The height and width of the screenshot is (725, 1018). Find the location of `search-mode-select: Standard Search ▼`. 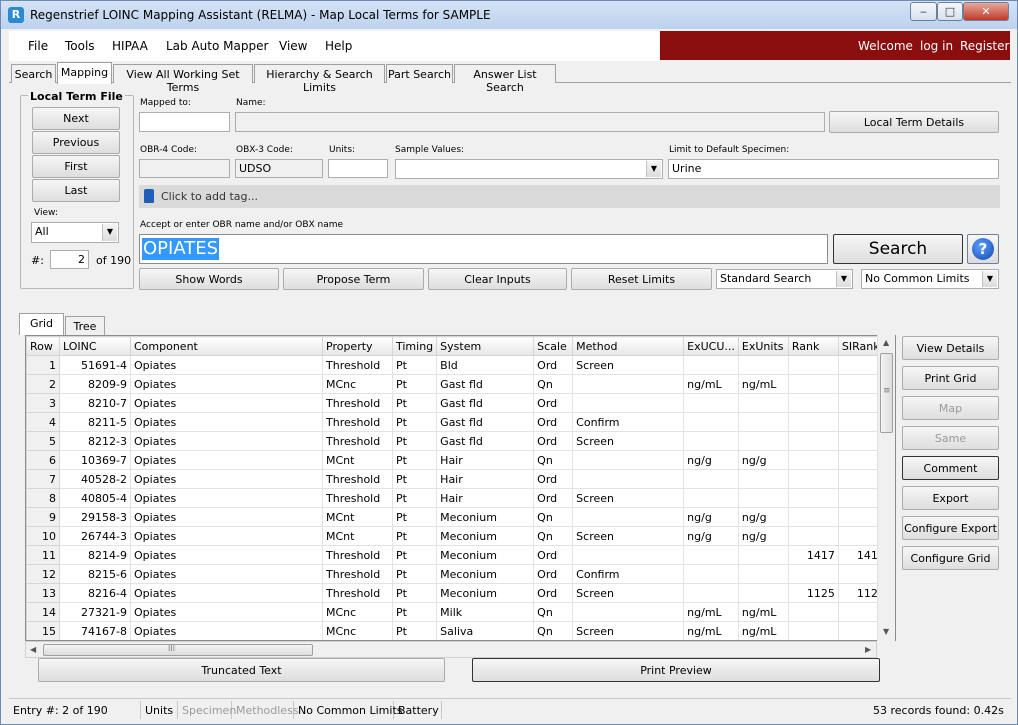

search-mode-select: Standard Search ▼ is located at coordinates (784, 279).